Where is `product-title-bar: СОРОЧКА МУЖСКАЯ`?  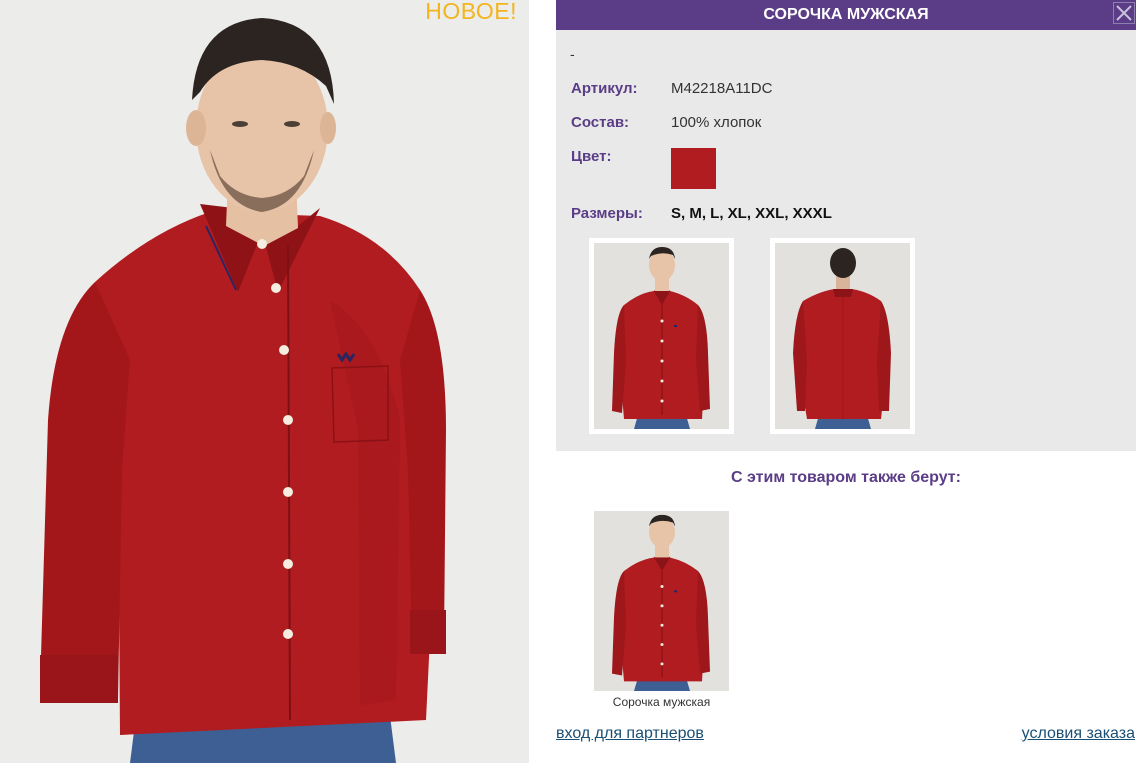 product-title-bar: СОРОЧКА МУЖСКАЯ is located at coordinates (846, 15).